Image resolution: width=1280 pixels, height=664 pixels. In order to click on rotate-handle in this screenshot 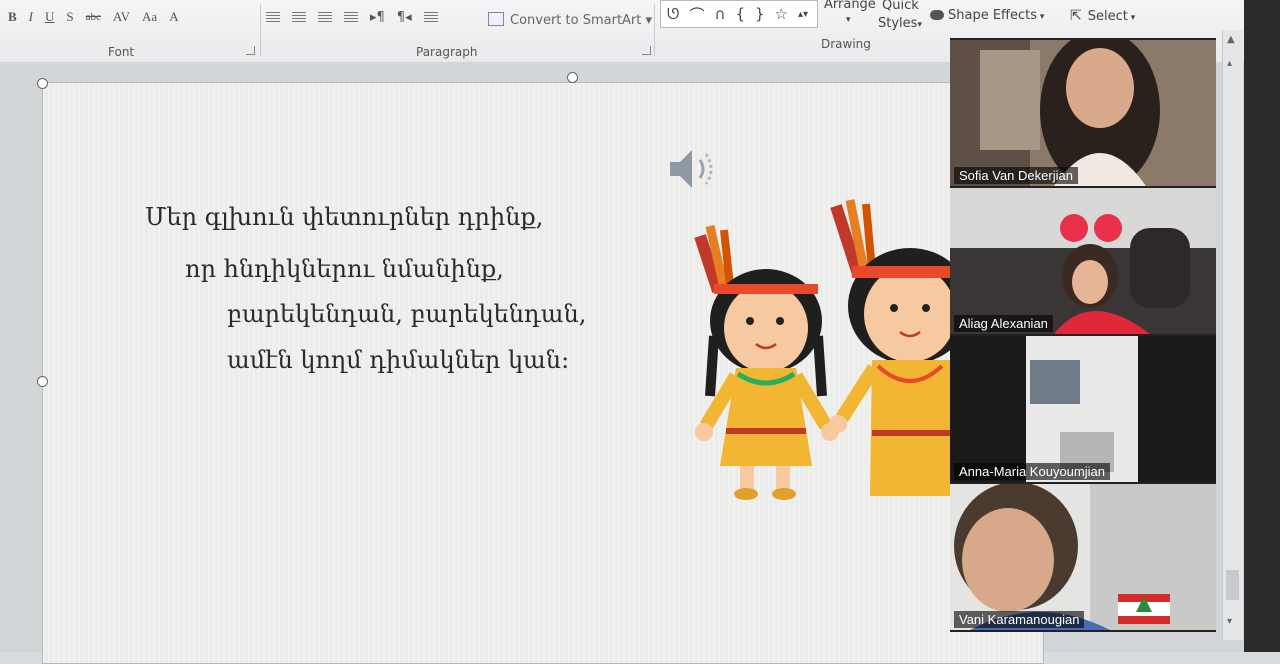, I will do `click(572, 77)`.